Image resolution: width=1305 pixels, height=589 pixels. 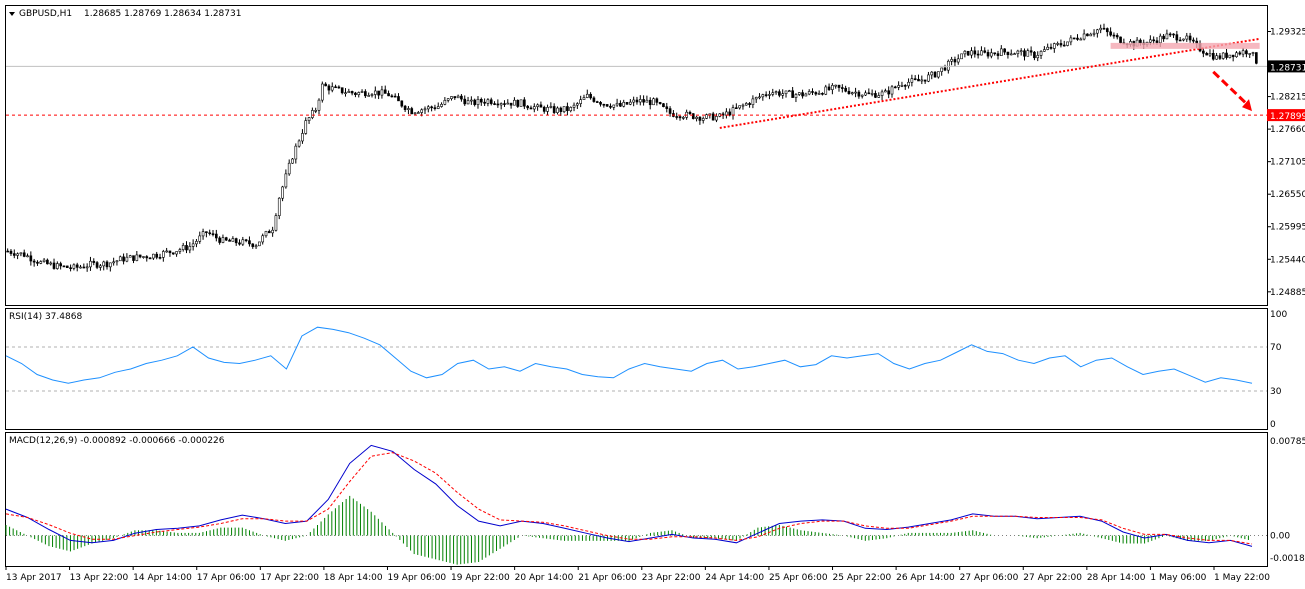 I want to click on resistance-zone, so click(x=1185, y=45).